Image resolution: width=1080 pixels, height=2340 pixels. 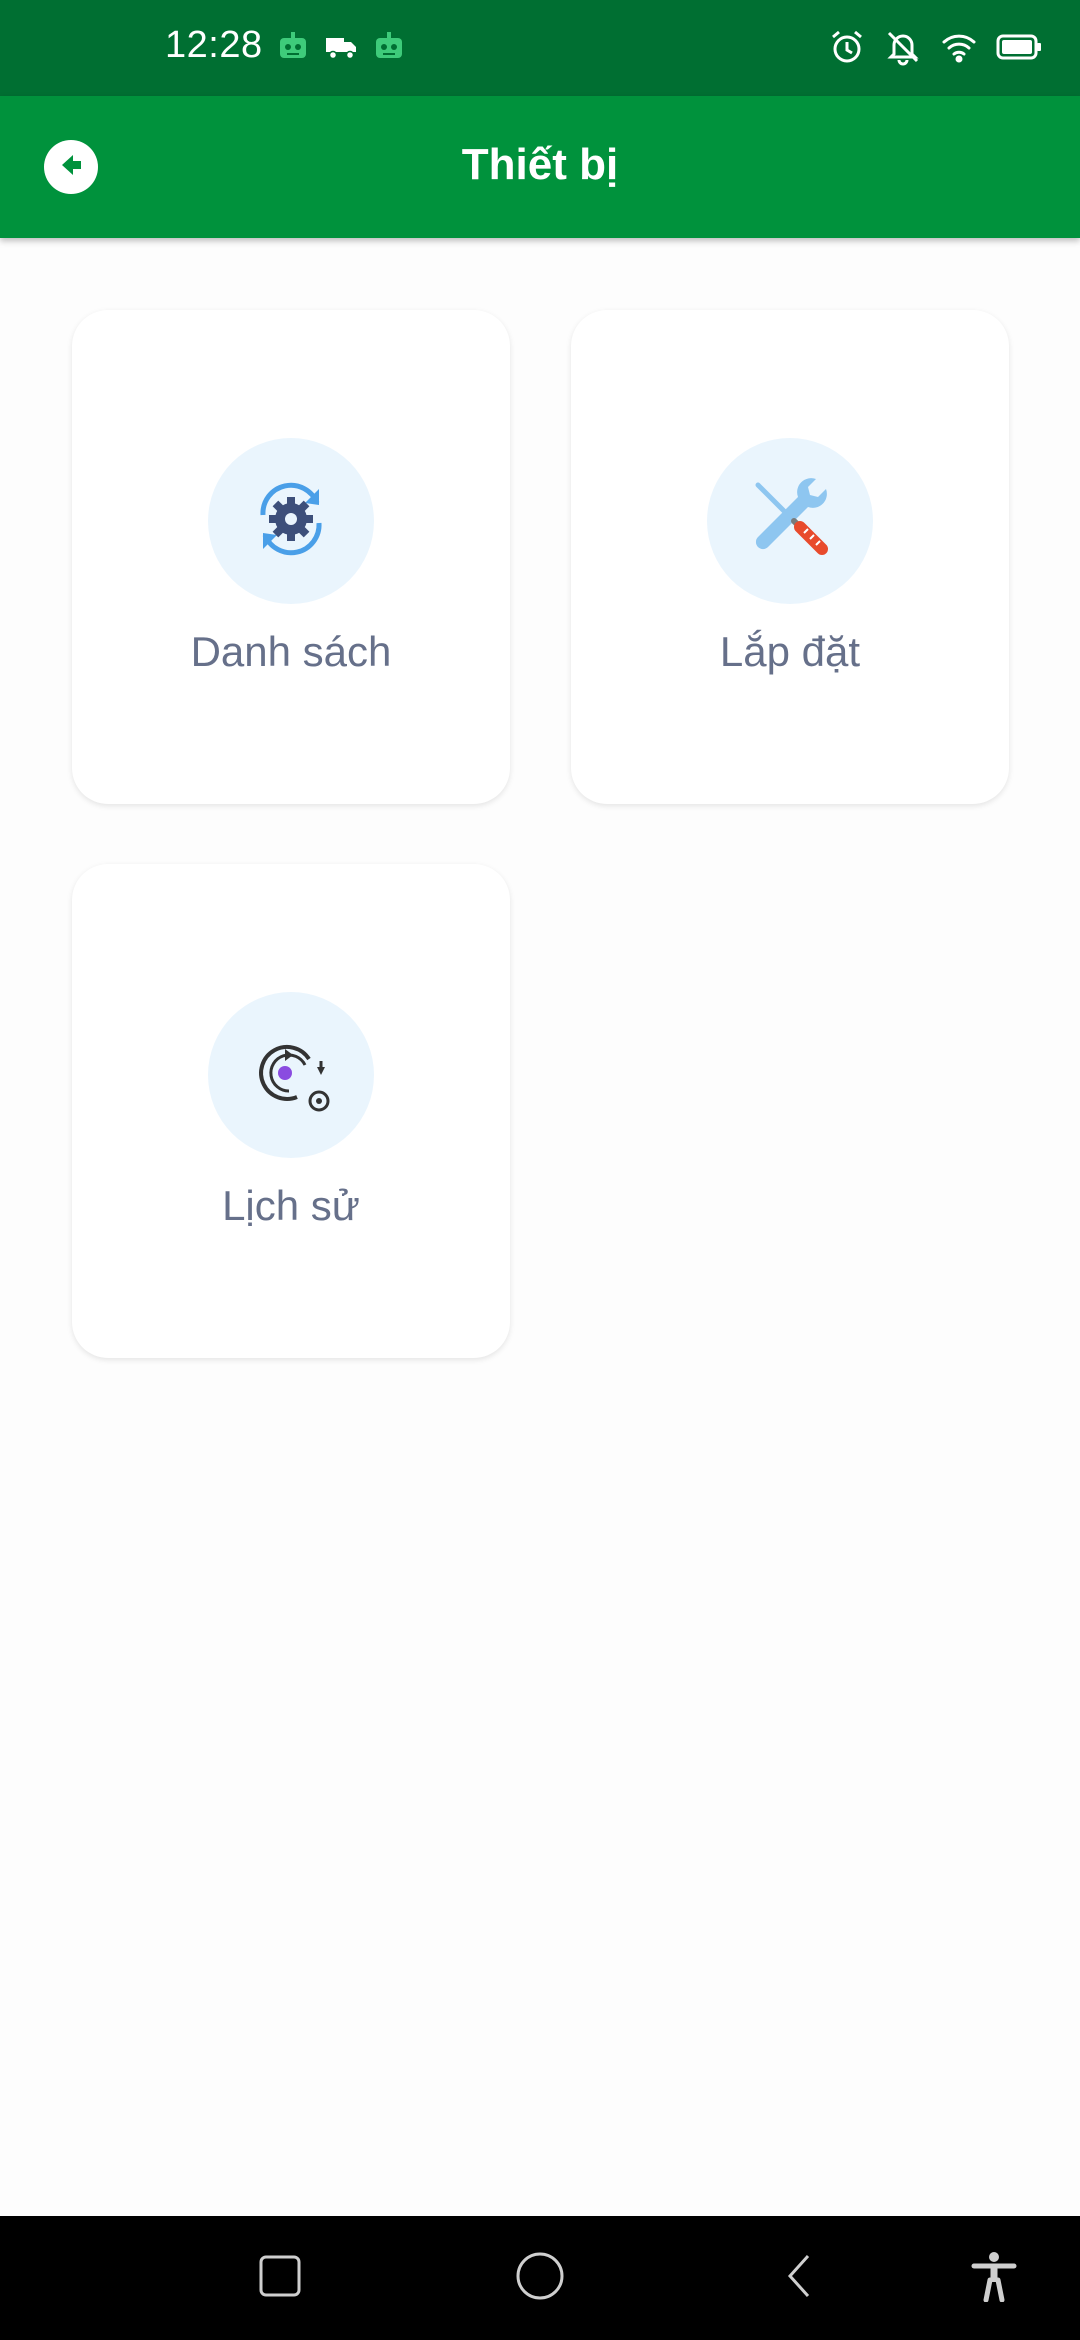 What do you see at coordinates (214, 45) in the screenshot?
I see `status-time: 12:28` at bounding box center [214, 45].